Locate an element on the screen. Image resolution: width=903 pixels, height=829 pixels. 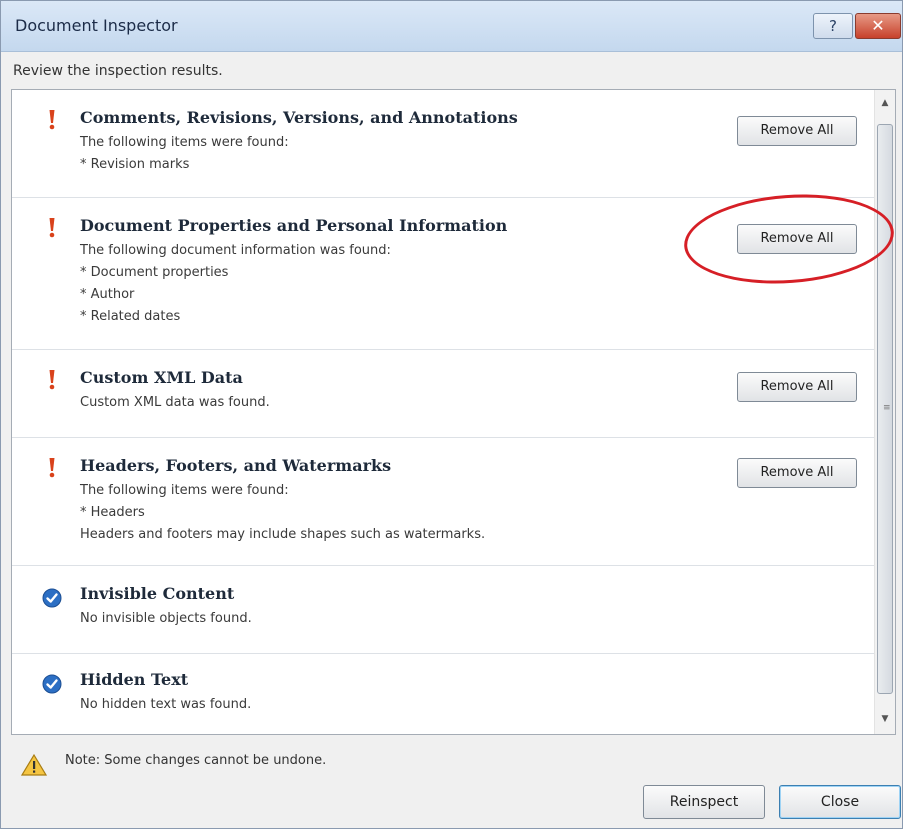
inspection-result-item: Hidden Text No hidden text was found. is located at coordinates (443, 695).